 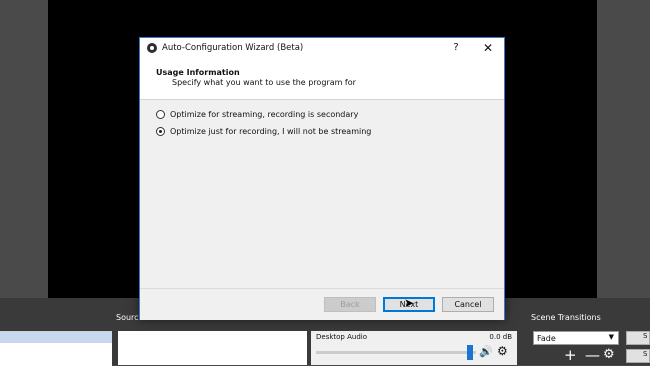 I want to click on scene-transitions-label: Scene Transitions, so click(x=566, y=317).